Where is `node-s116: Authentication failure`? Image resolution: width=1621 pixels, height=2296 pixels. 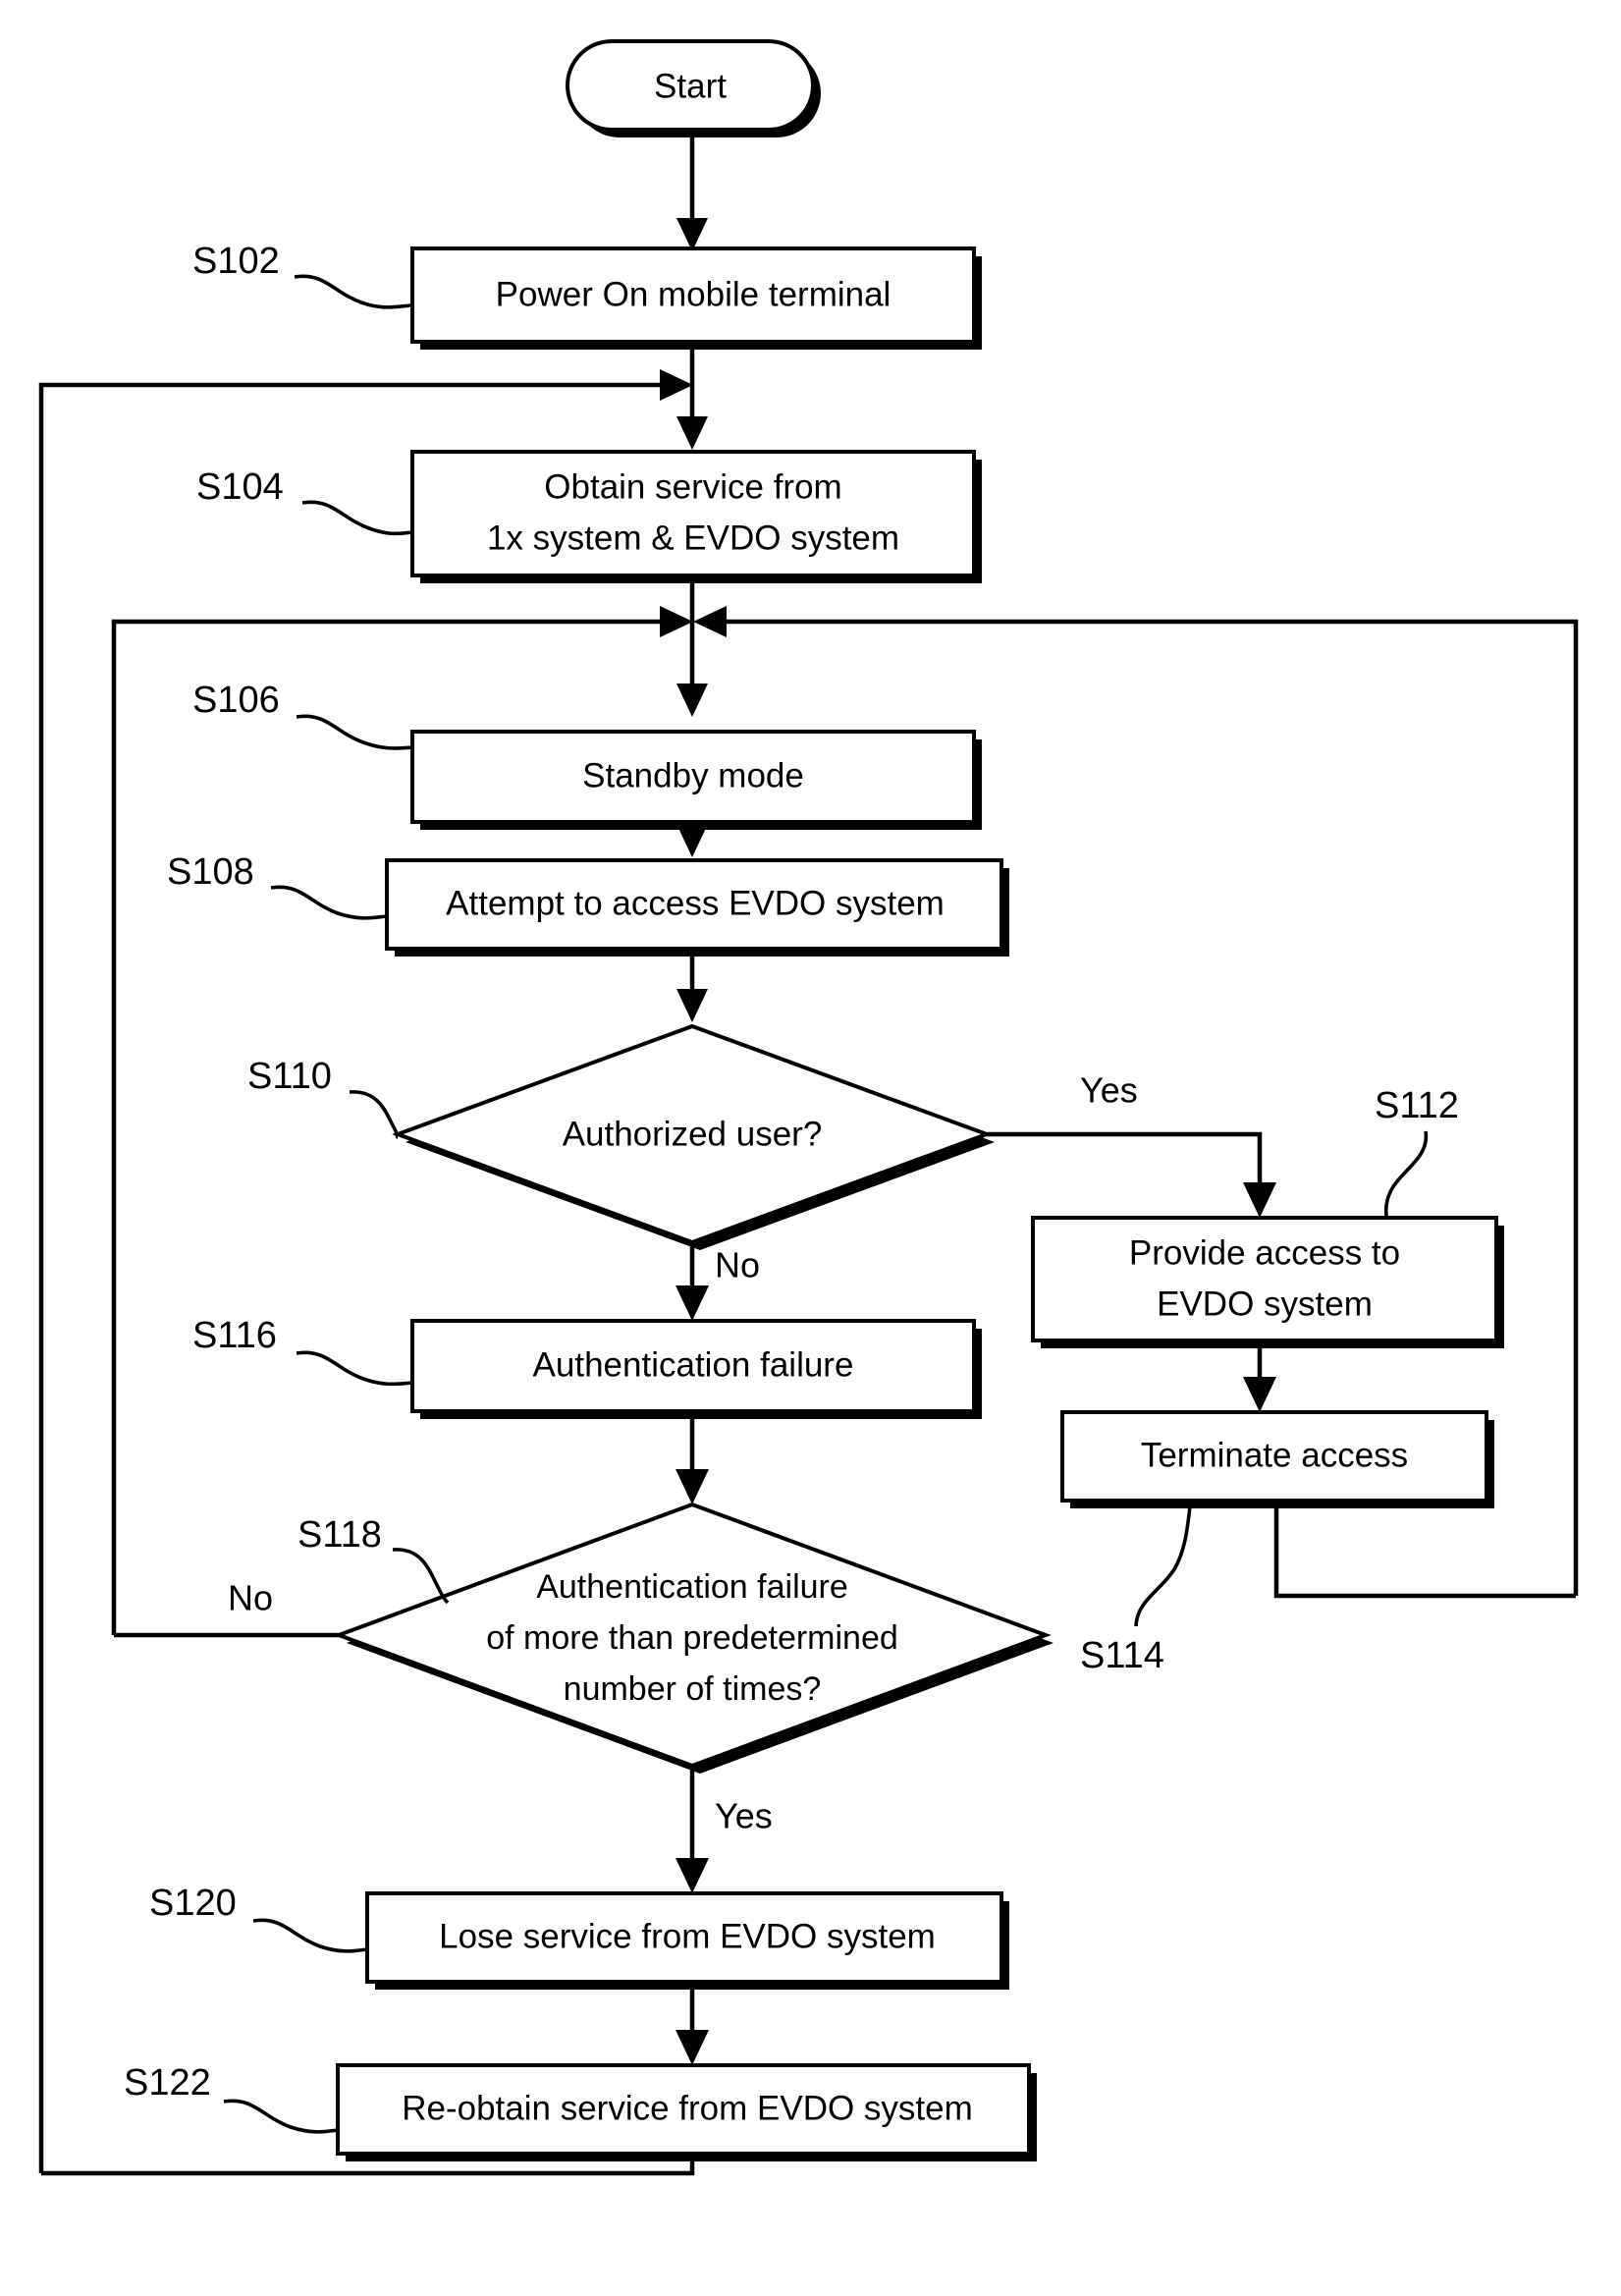
node-s116: Authentication failure is located at coordinates (696, 1369).